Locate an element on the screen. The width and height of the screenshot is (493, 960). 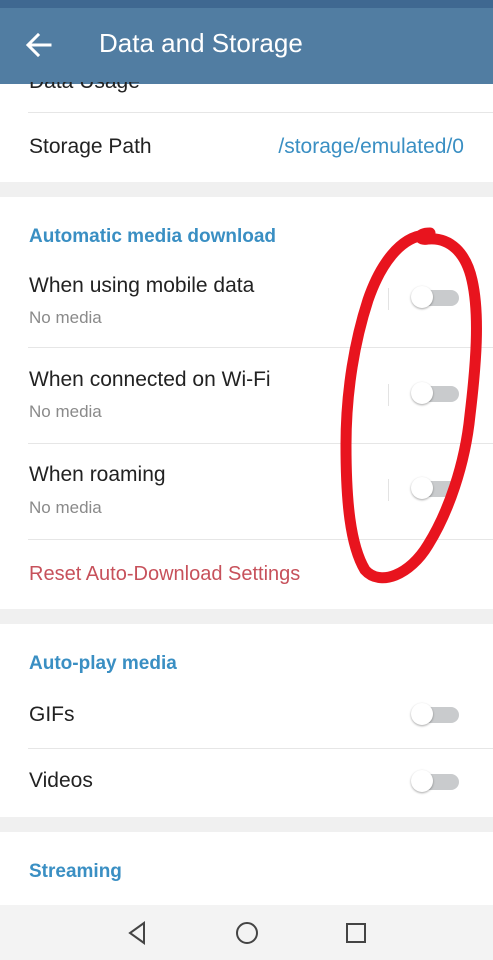
red-circle-annotation is located at coordinates (411, 405).